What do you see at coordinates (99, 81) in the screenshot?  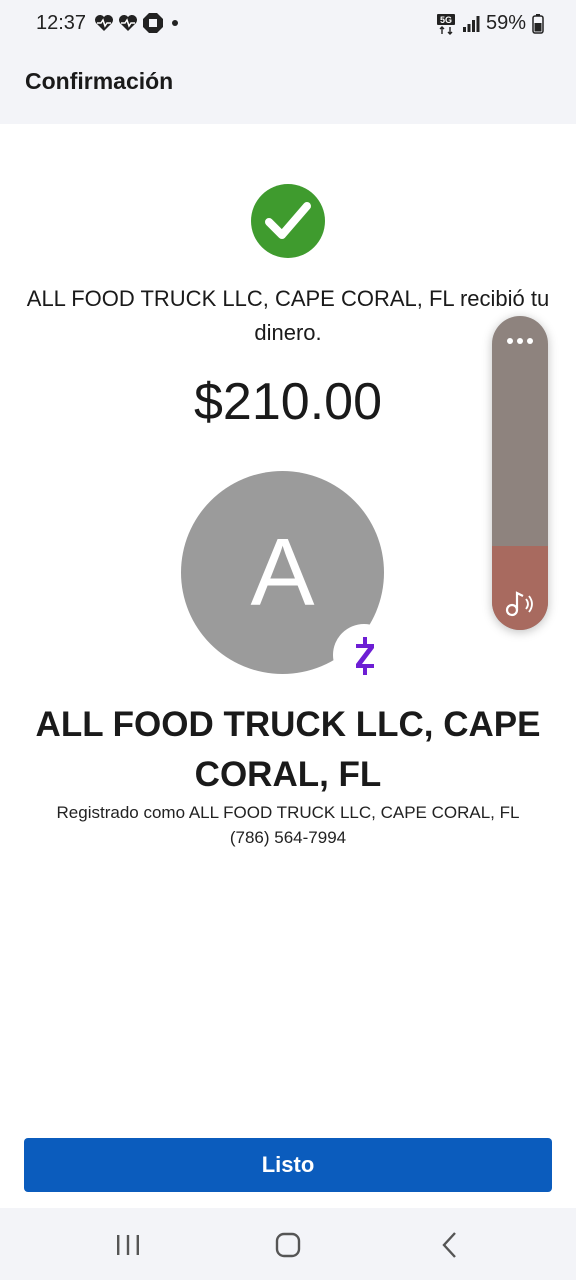 I see `page-title: Confirmación` at bounding box center [99, 81].